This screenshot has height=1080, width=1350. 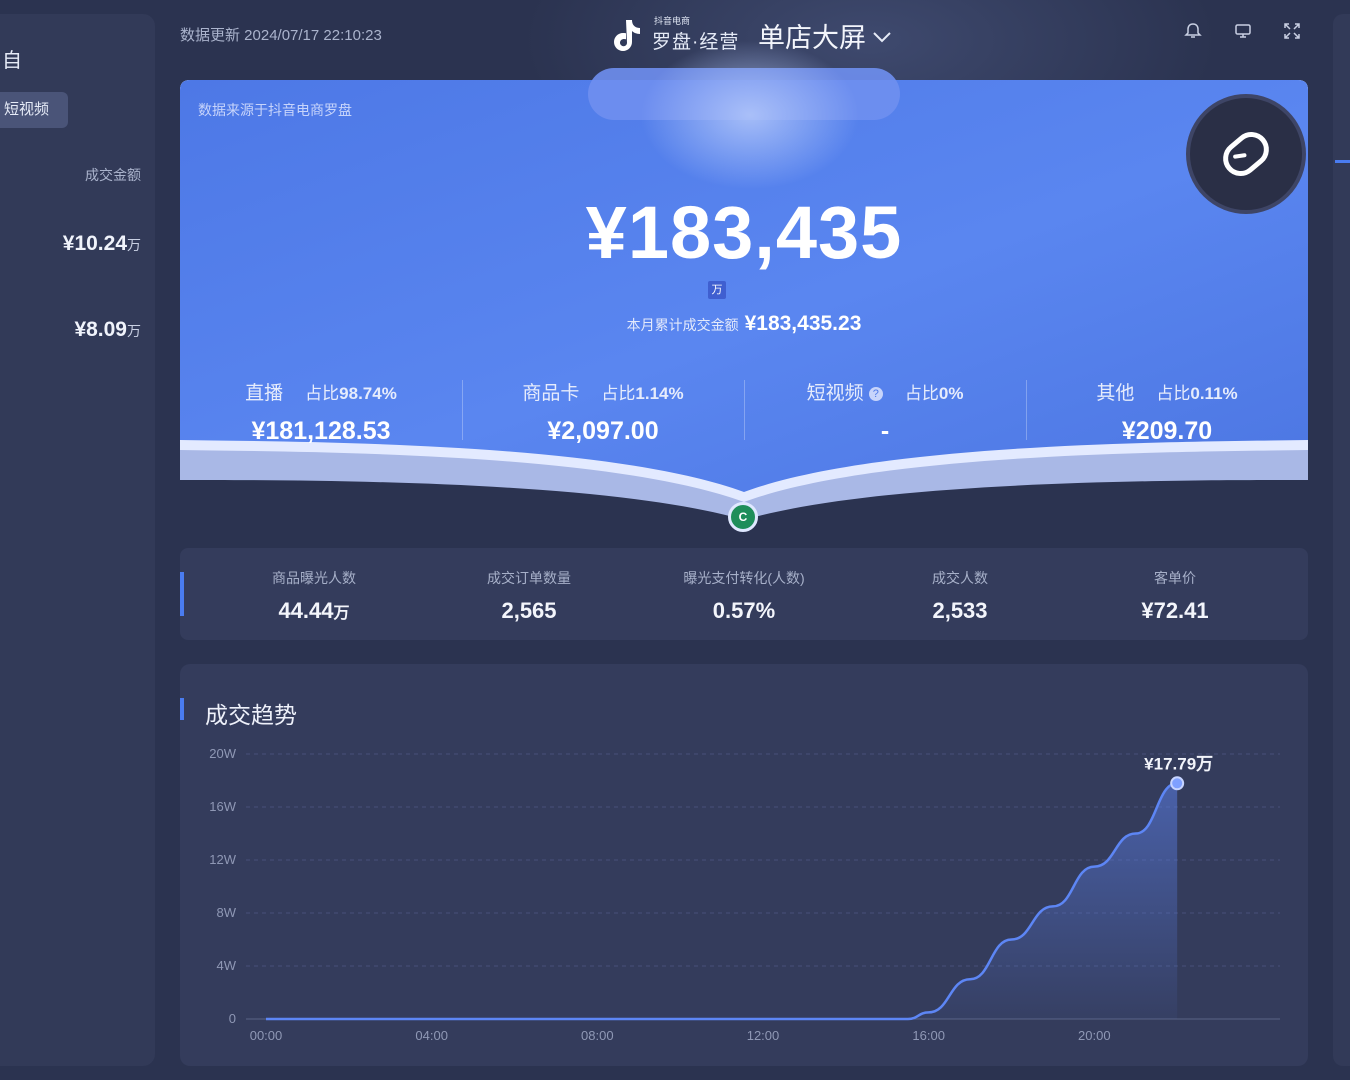 I want to click on total-unit-badge: 万, so click(x=717, y=290).